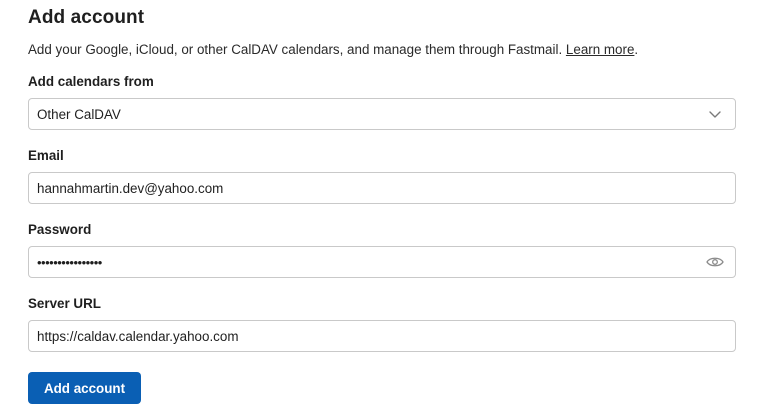  What do you see at coordinates (46, 155) in the screenshot?
I see `email-label: Email` at bounding box center [46, 155].